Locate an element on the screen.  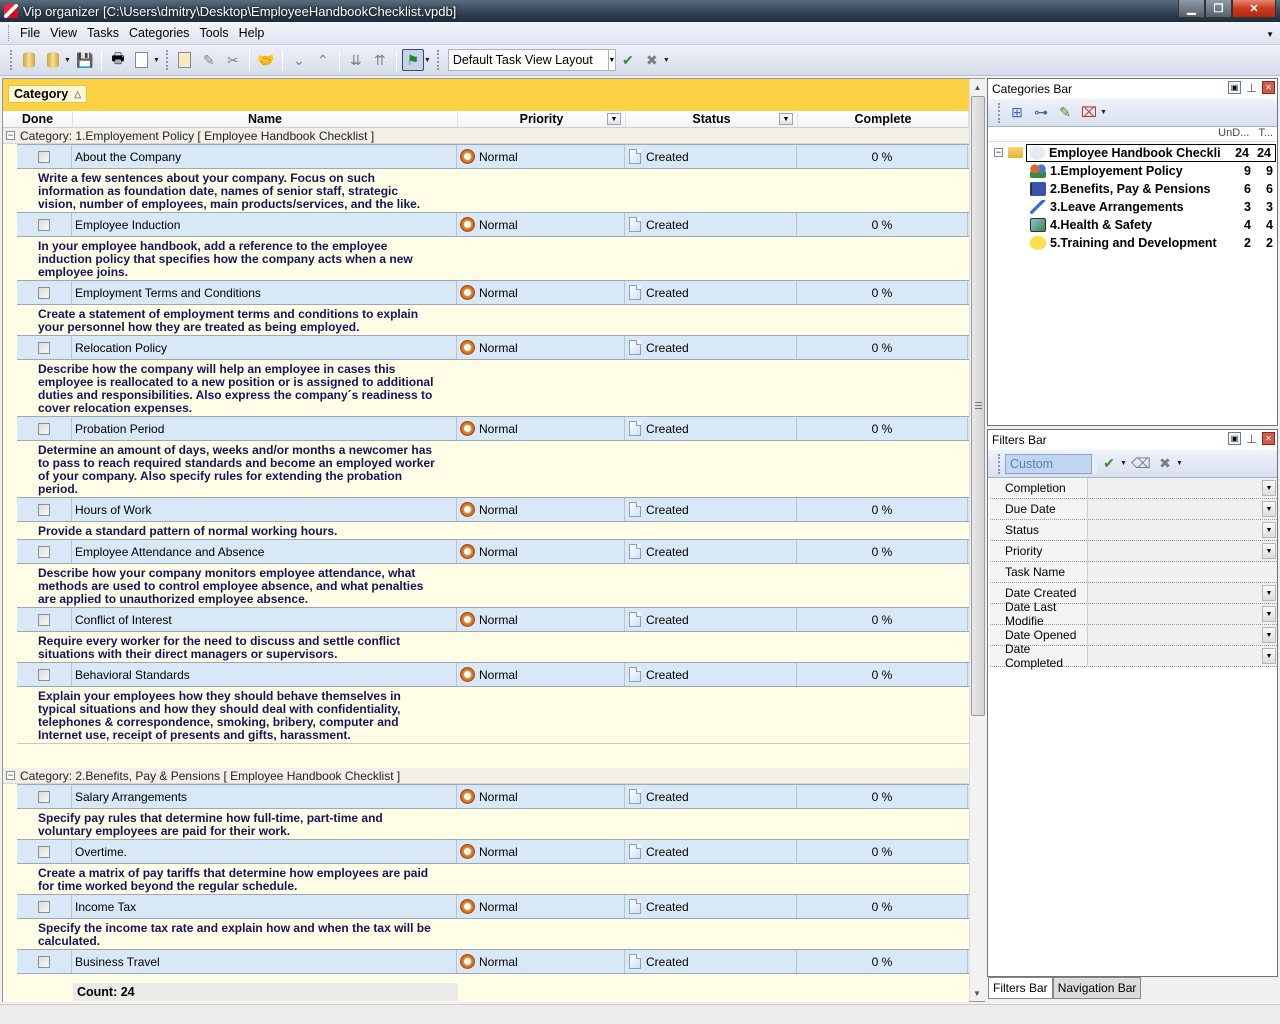
name-cell: Employment Terms and Conditions is located at coordinates (264, 292).